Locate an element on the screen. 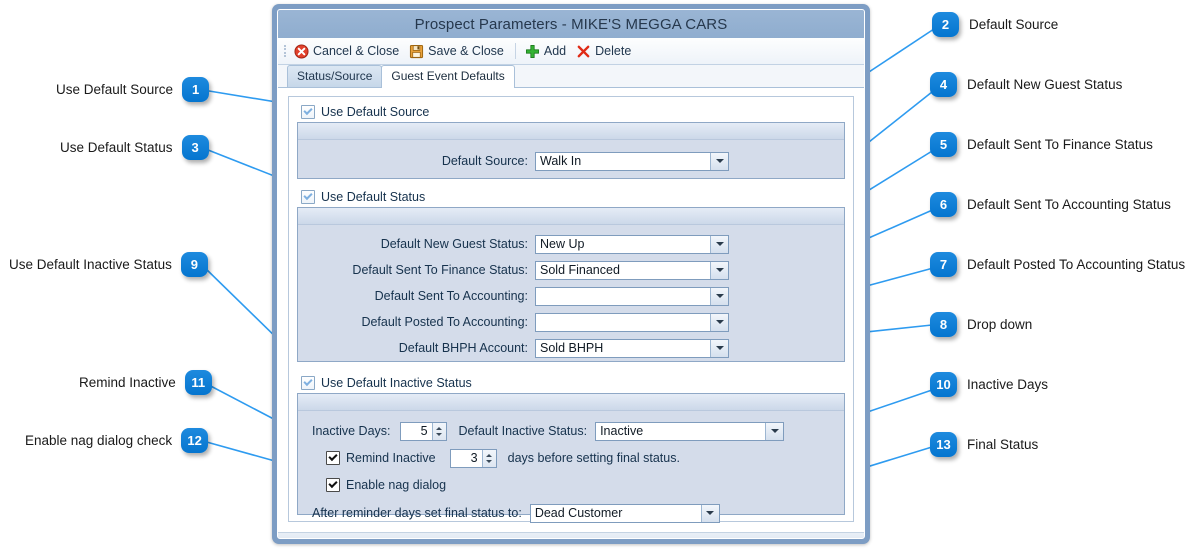  default-new-guest-status-value: New Up is located at coordinates (562, 244).